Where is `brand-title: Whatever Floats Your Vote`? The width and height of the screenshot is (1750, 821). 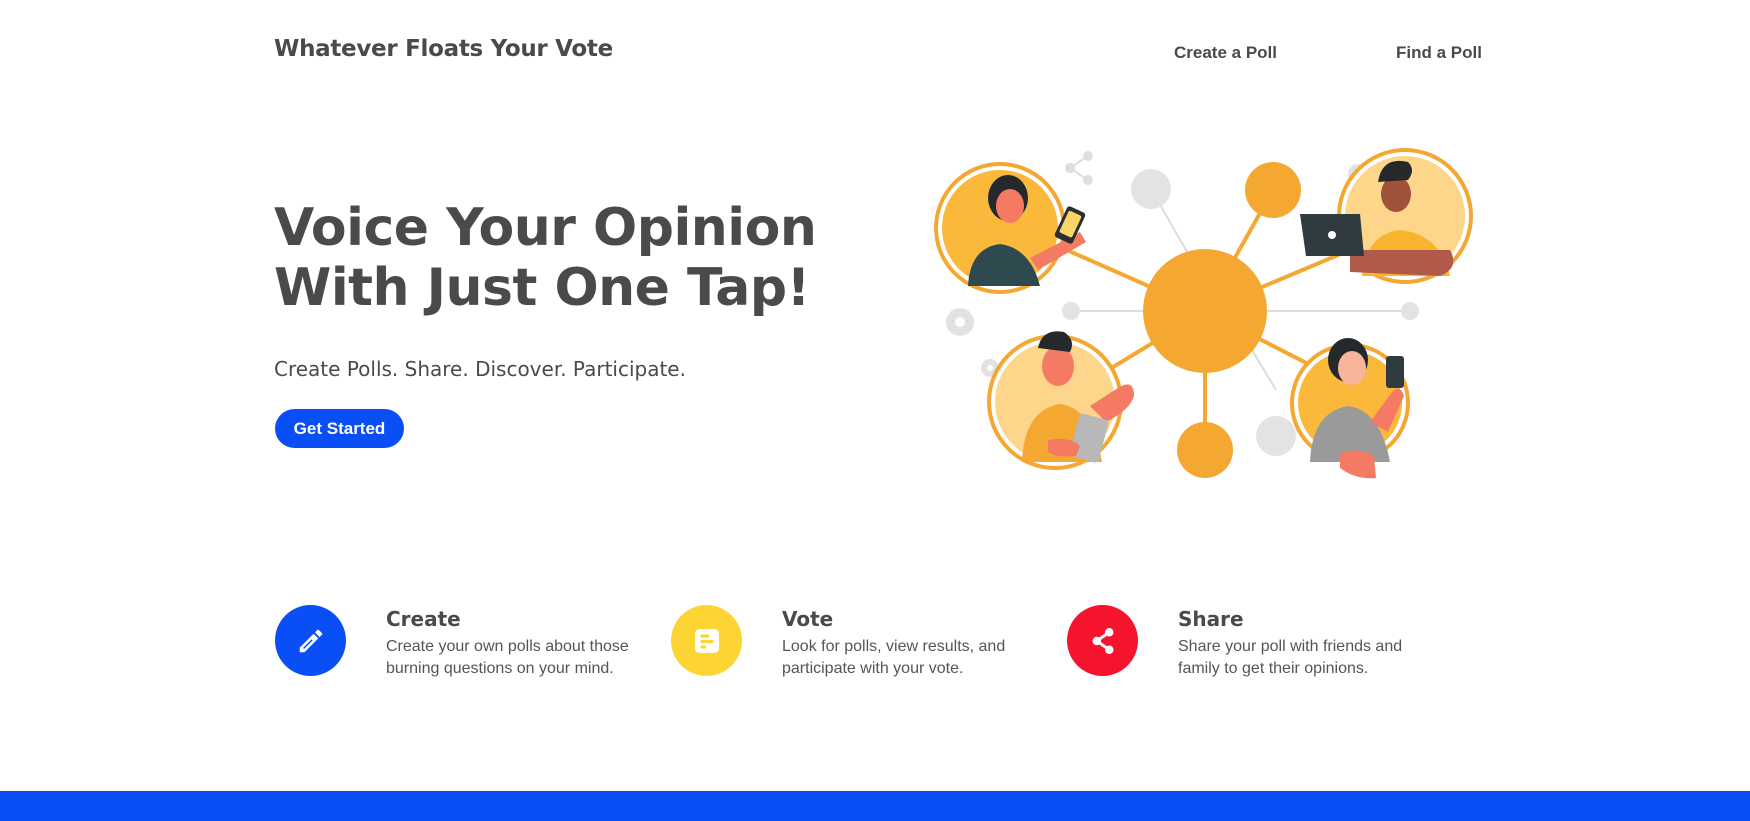
brand-title: Whatever Floats Your Vote is located at coordinates (443, 49).